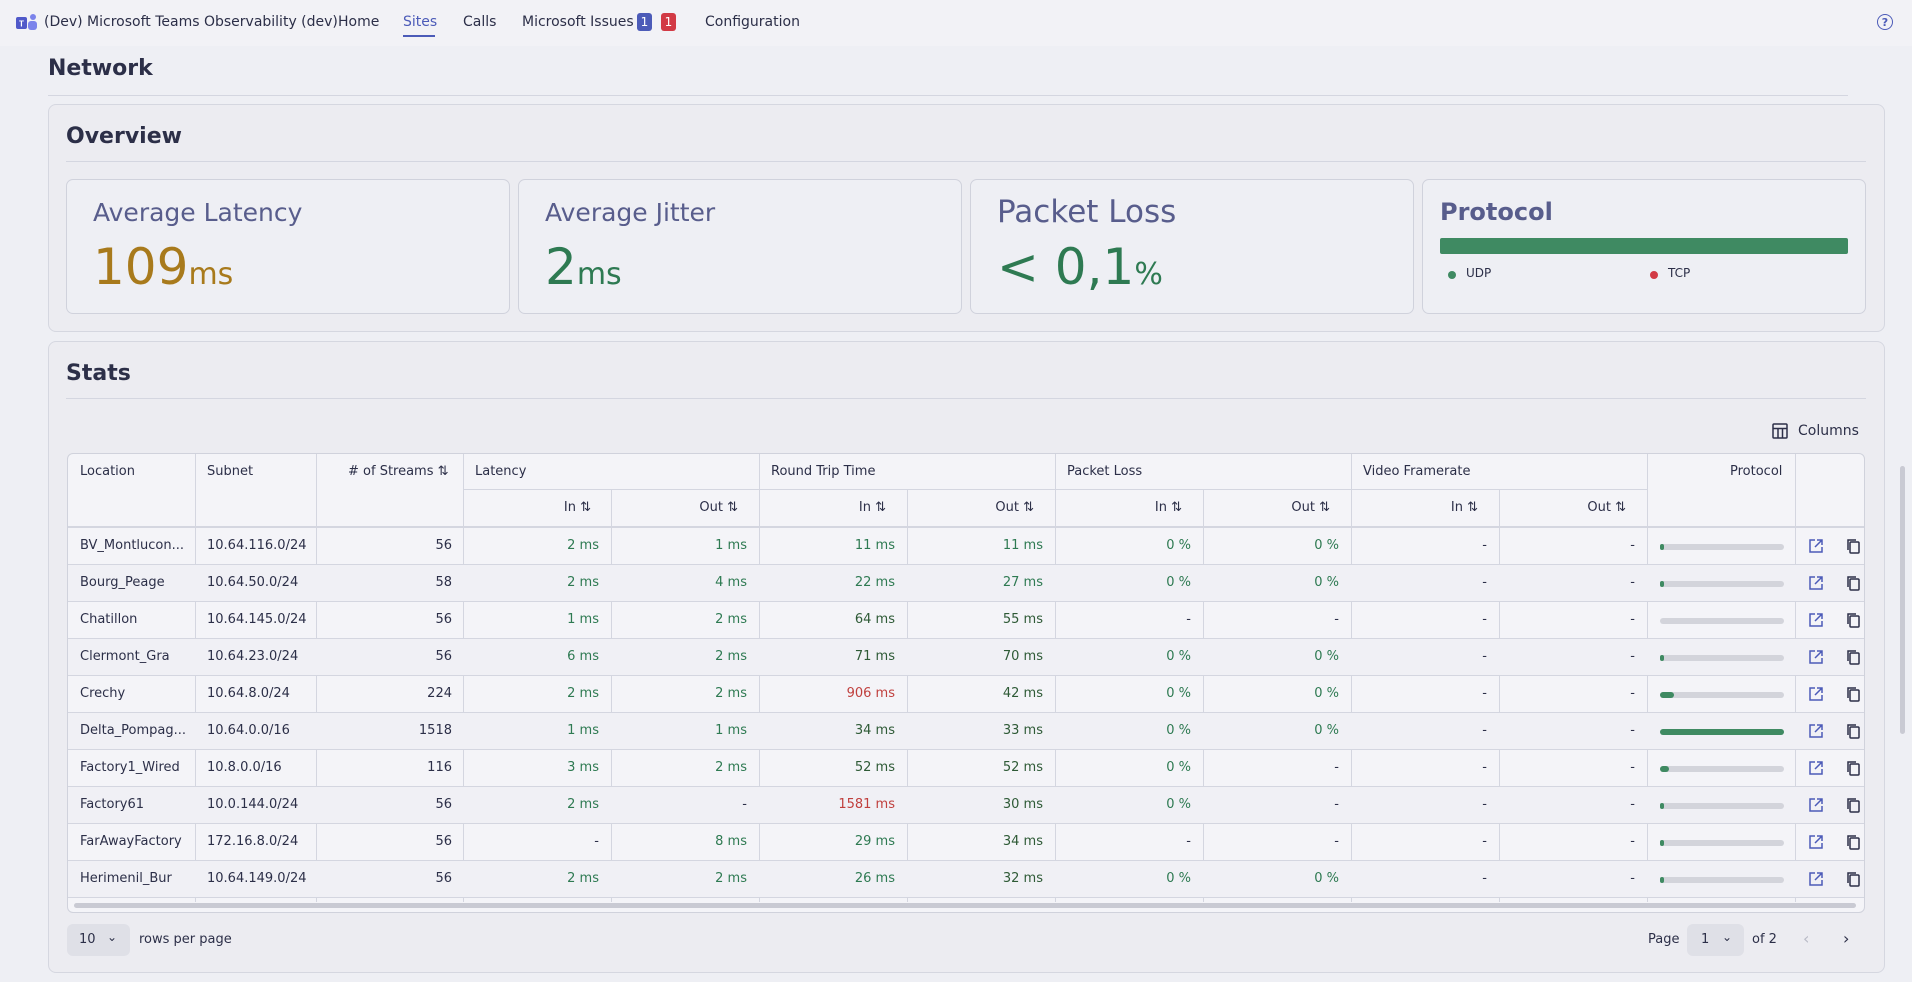 The width and height of the screenshot is (1912, 982). Describe the element at coordinates (1022, 804) in the screenshot. I see `cell-rtt-out: 30 ms` at that location.